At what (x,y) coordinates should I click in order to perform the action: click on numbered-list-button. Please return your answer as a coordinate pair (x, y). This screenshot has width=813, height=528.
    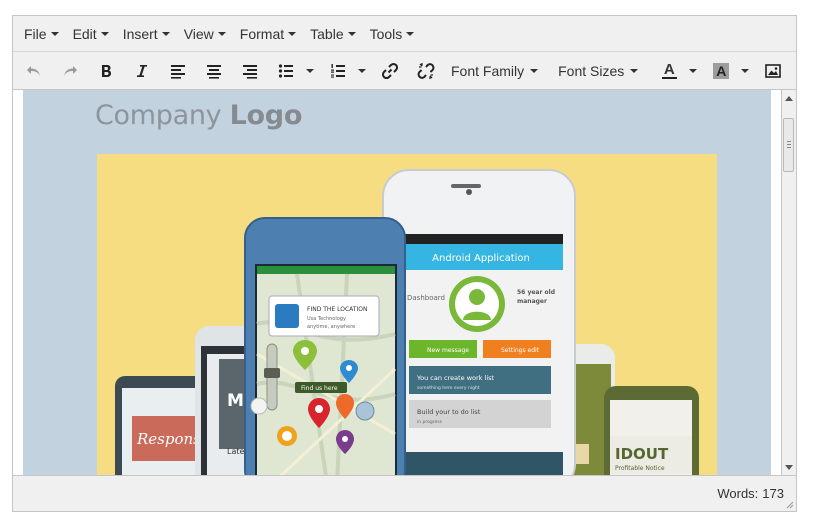
    Looking at the image, I should click on (338, 71).